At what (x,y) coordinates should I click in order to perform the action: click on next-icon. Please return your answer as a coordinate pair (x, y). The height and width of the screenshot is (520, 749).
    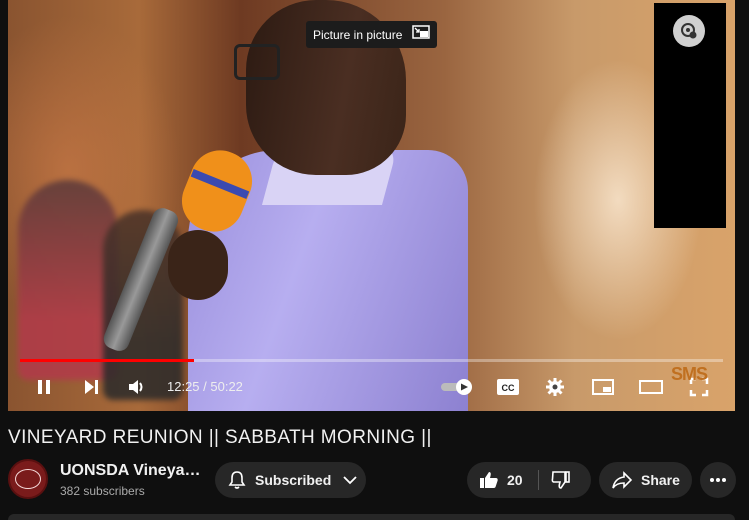
    Looking at the image, I should click on (91, 386).